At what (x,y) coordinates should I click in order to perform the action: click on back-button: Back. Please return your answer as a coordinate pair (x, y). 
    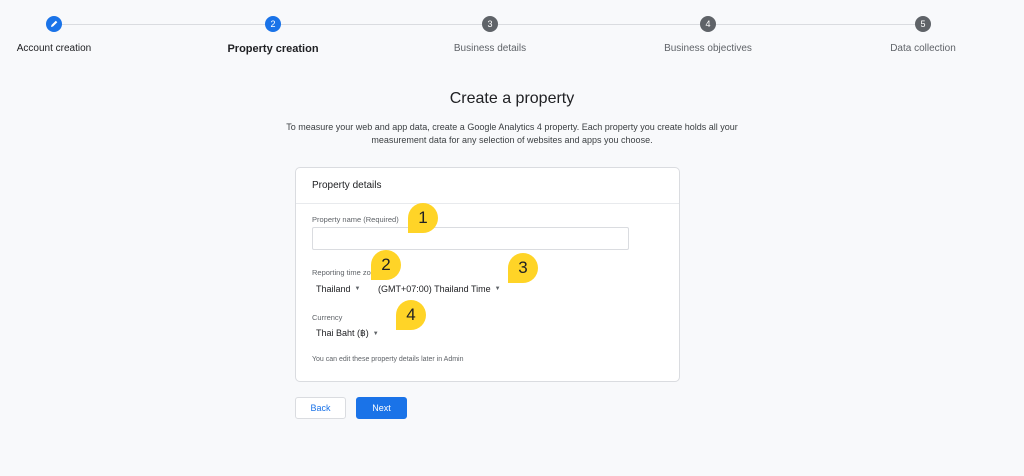
    Looking at the image, I should click on (320, 408).